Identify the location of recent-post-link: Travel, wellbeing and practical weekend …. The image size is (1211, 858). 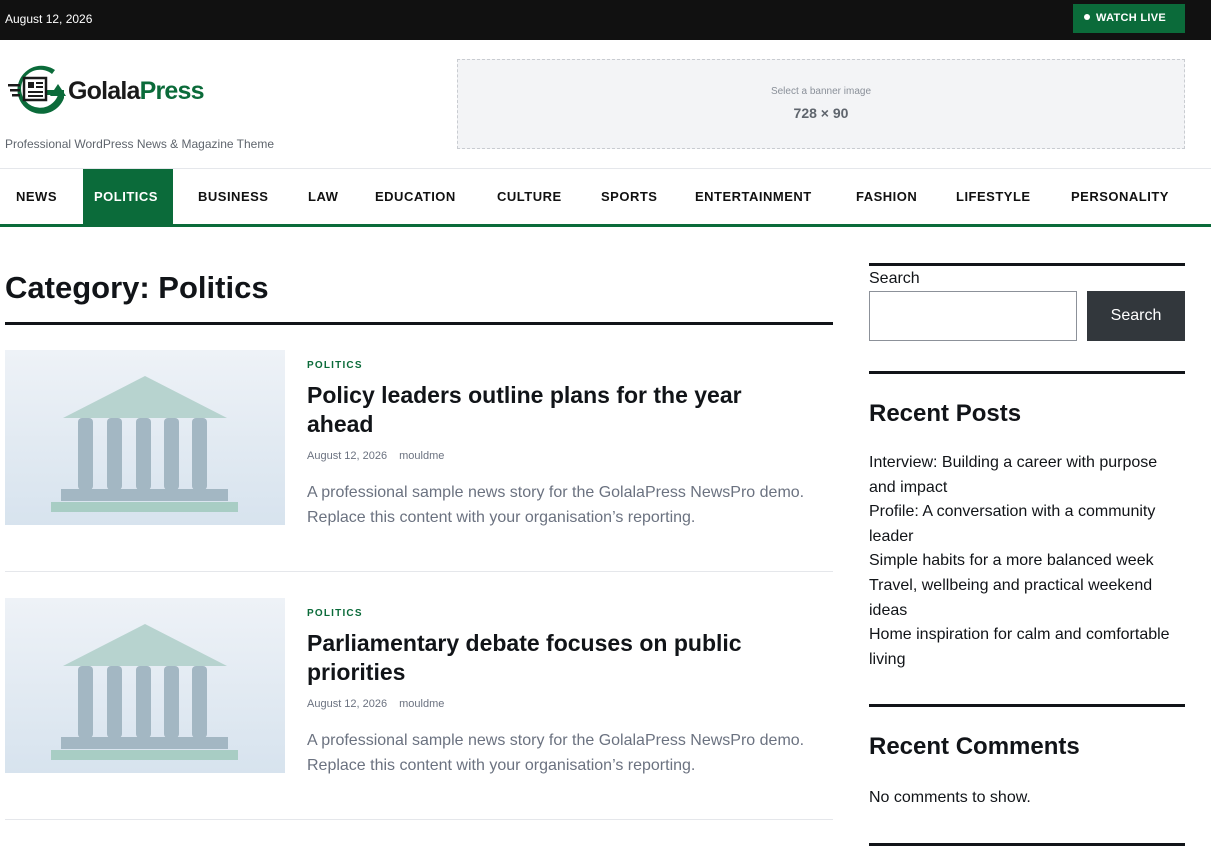
(1027, 598).